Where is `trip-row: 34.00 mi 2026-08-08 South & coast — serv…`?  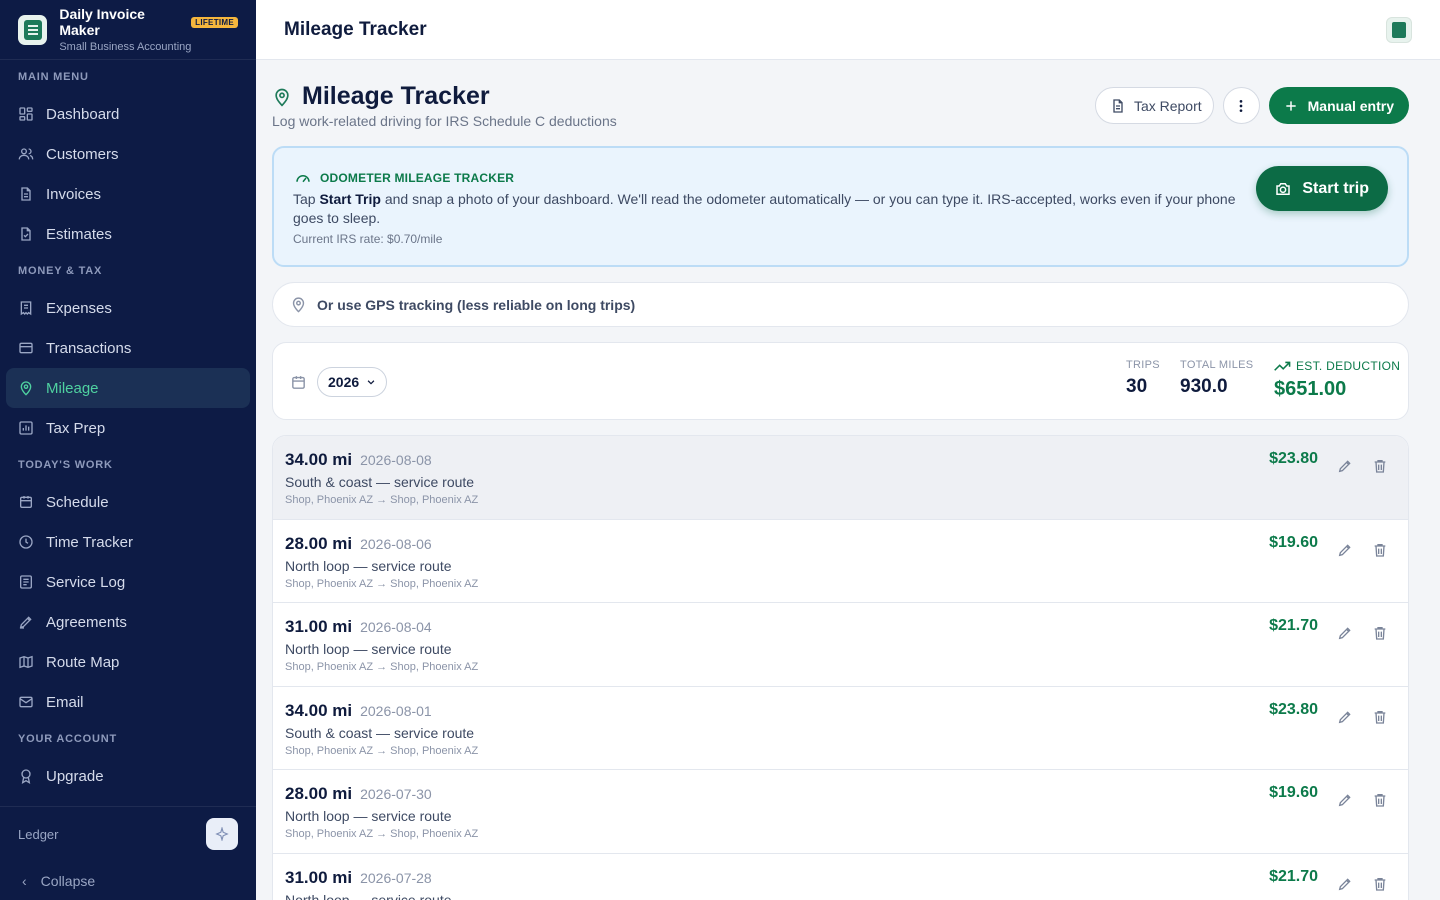
trip-row: 34.00 mi 2026-08-08 South & coast — serv… is located at coordinates (840, 478).